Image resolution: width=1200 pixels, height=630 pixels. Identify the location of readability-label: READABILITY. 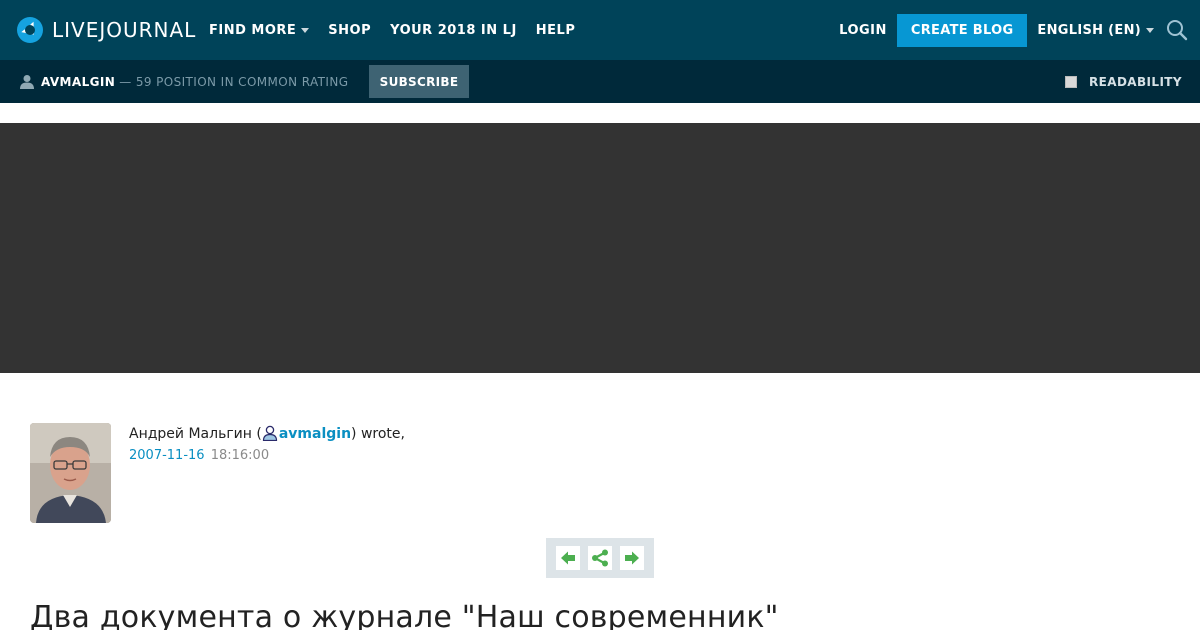
(1135, 81).